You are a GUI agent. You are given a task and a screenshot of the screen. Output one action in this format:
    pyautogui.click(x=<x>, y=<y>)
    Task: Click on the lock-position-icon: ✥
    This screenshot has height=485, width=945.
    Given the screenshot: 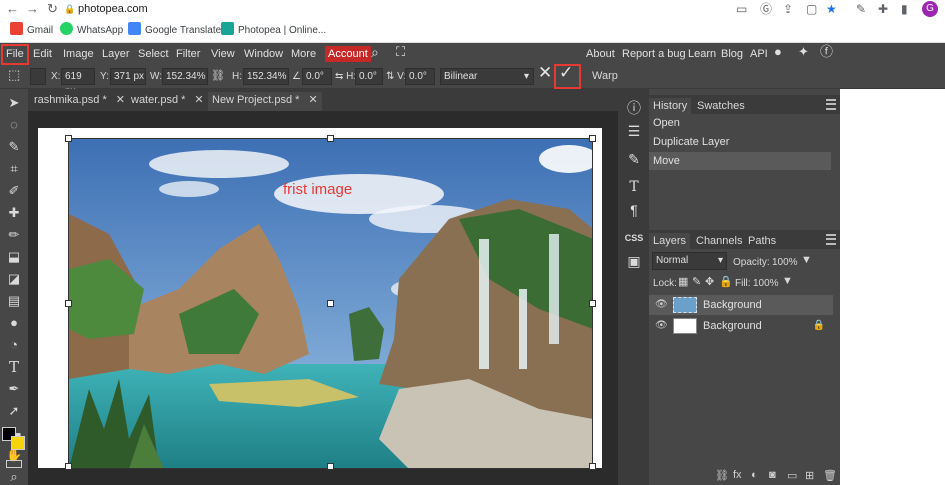 What is the action you would take?
    pyautogui.click(x=709, y=282)
    